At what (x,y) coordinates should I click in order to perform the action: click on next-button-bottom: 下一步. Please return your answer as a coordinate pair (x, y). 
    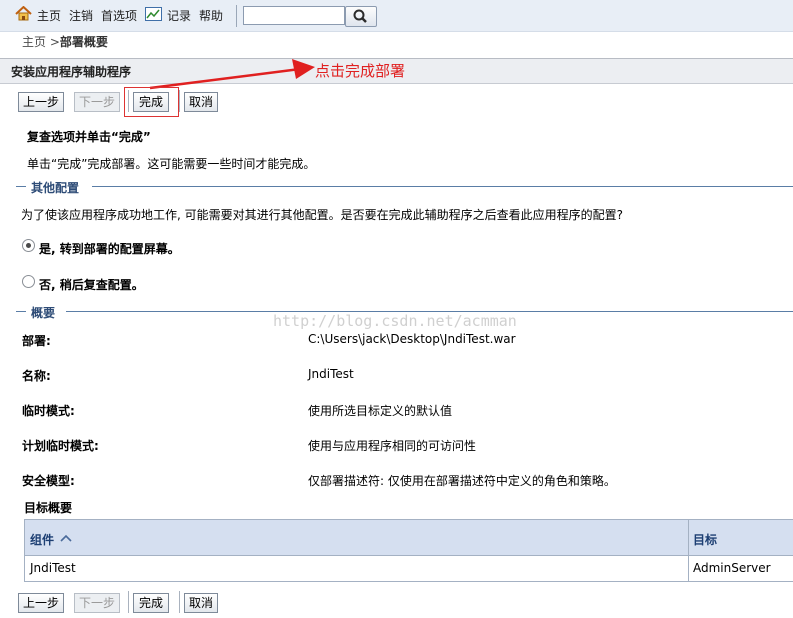
    Looking at the image, I should click on (97, 603).